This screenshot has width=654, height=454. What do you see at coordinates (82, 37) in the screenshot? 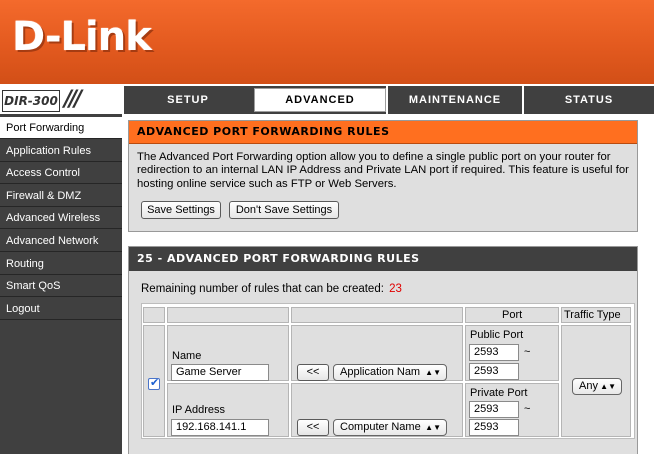
I see `dlink-logo: D-Link` at bounding box center [82, 37].